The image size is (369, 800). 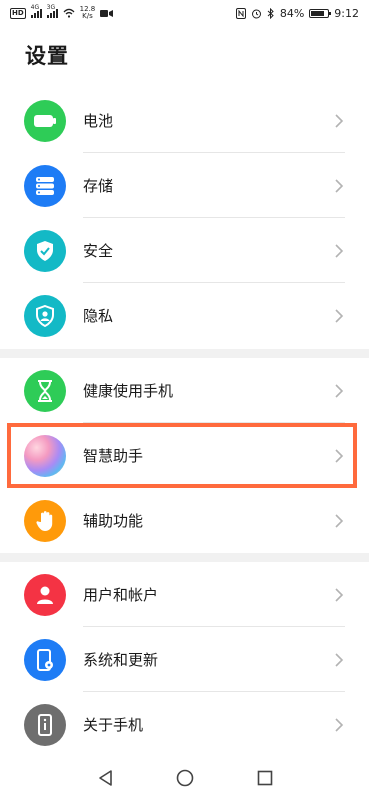 I want to click on navigation-bar, so click(x=184, y=778).